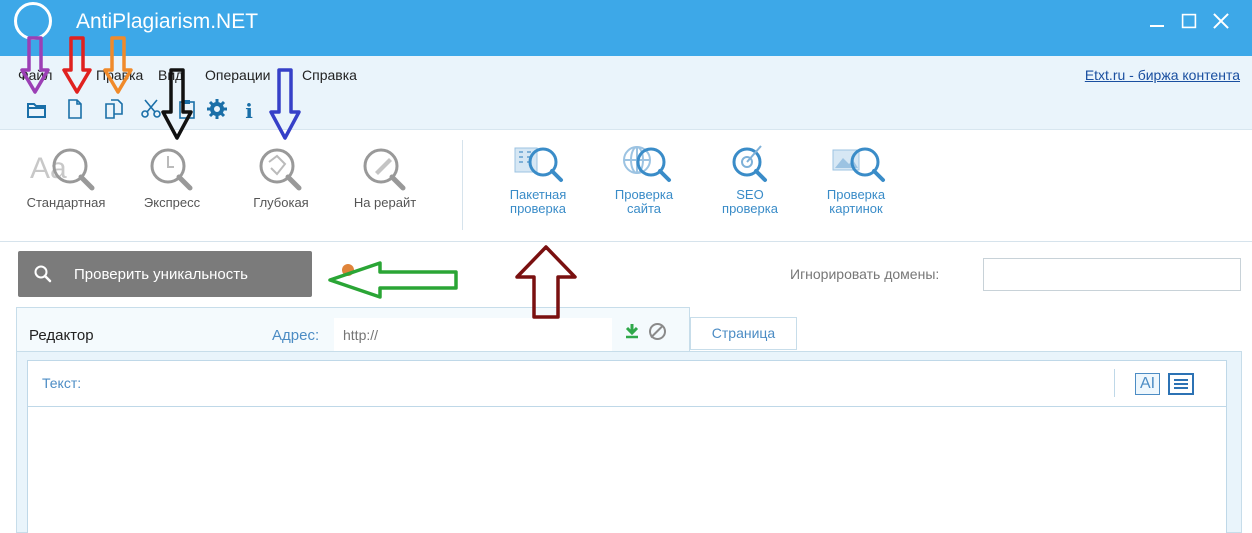 Image resolution: width=1252 pixels, height=533 pixels. Describe the element at coordinates (644, 208) in the screenshot. I see `site-check-label-2: сайта` at that location.